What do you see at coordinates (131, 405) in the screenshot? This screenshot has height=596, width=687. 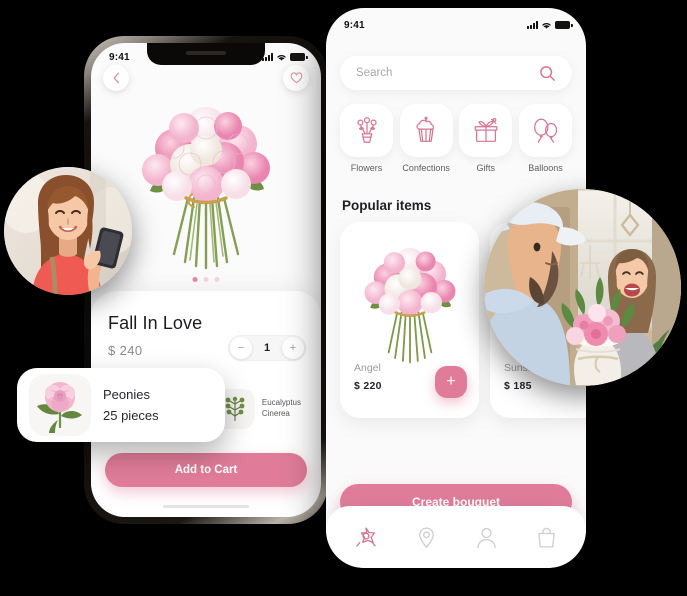 I see `floating-card-text: Peonies 25 pieces` at bounding box center [131, 405].